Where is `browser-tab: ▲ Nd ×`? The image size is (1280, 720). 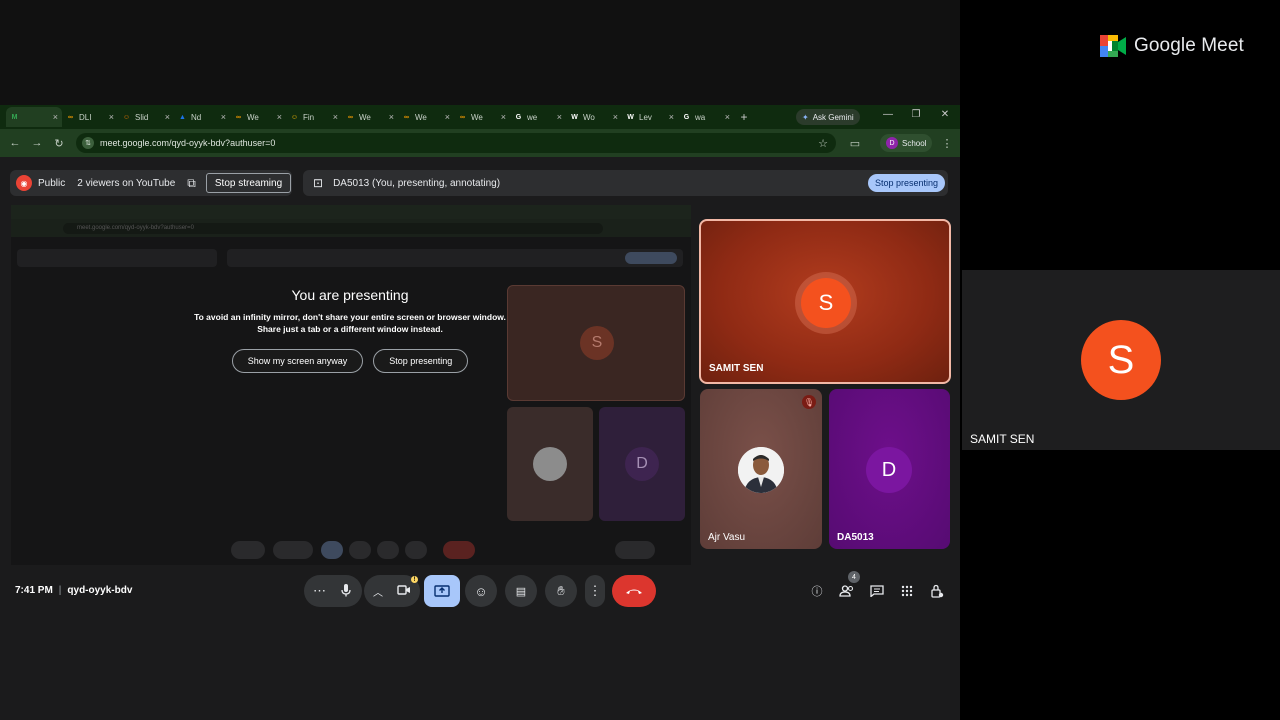
browser-tab: ▲ Nd × is located at coordinates (202, 117).